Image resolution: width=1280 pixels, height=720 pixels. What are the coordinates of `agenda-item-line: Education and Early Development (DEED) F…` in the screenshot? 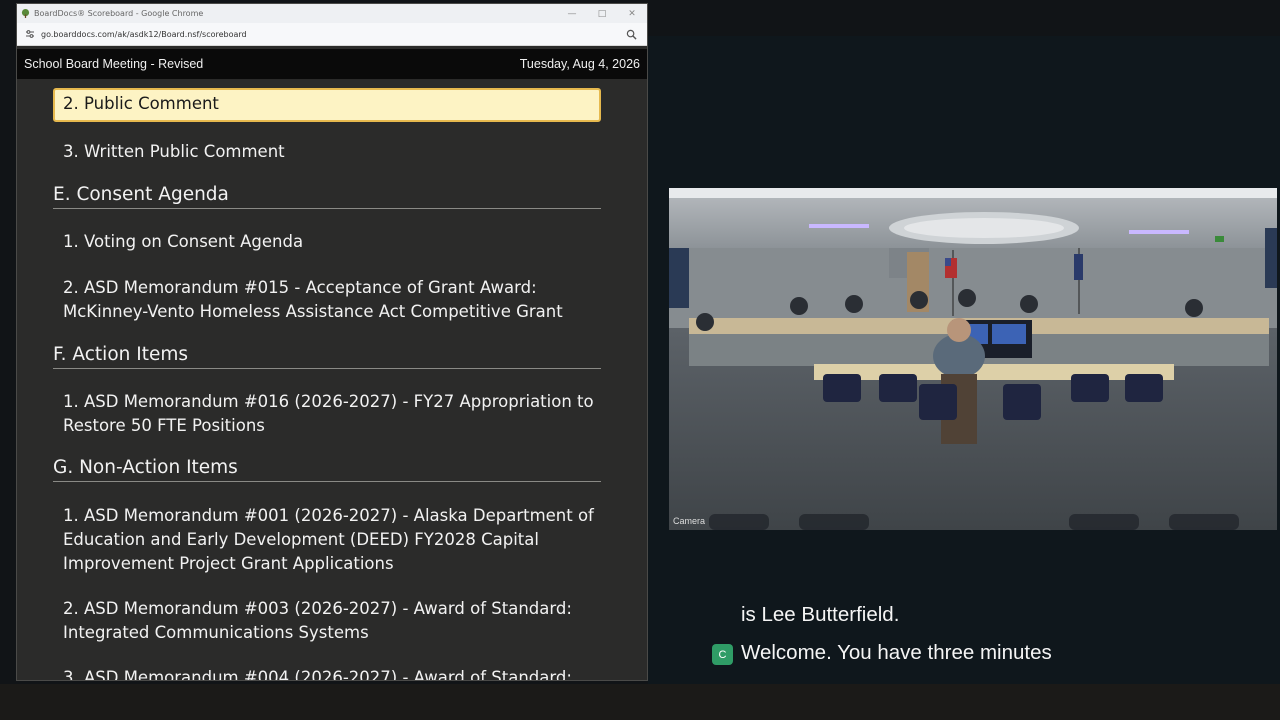 It's located at (301, 539).